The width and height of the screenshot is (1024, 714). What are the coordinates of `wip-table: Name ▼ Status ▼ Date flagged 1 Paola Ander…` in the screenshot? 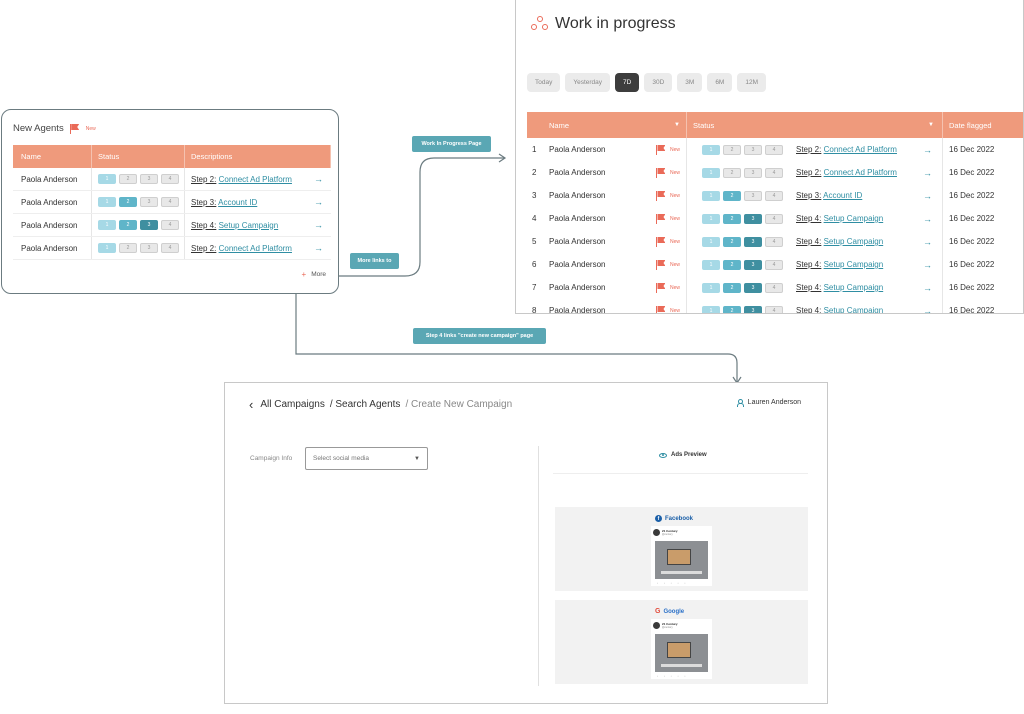 It's located at (775, 213).